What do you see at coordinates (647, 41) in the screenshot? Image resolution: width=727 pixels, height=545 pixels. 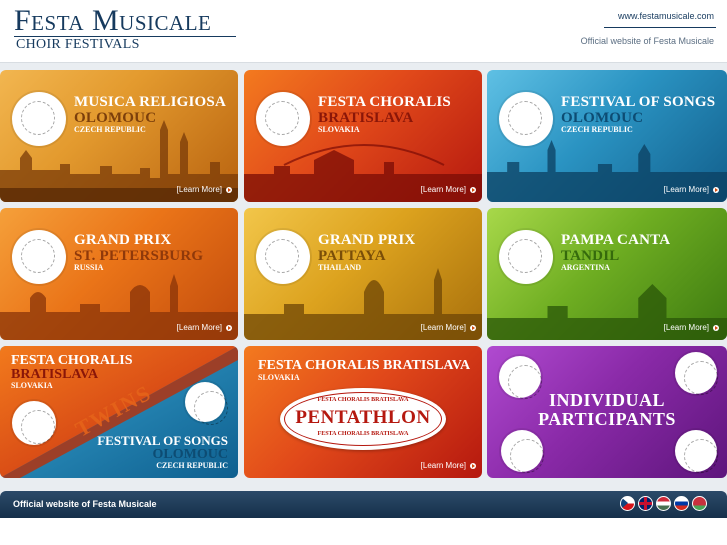 I see `header-tagline: Official website of Festa Musicale` at bounding box center [647, 41].